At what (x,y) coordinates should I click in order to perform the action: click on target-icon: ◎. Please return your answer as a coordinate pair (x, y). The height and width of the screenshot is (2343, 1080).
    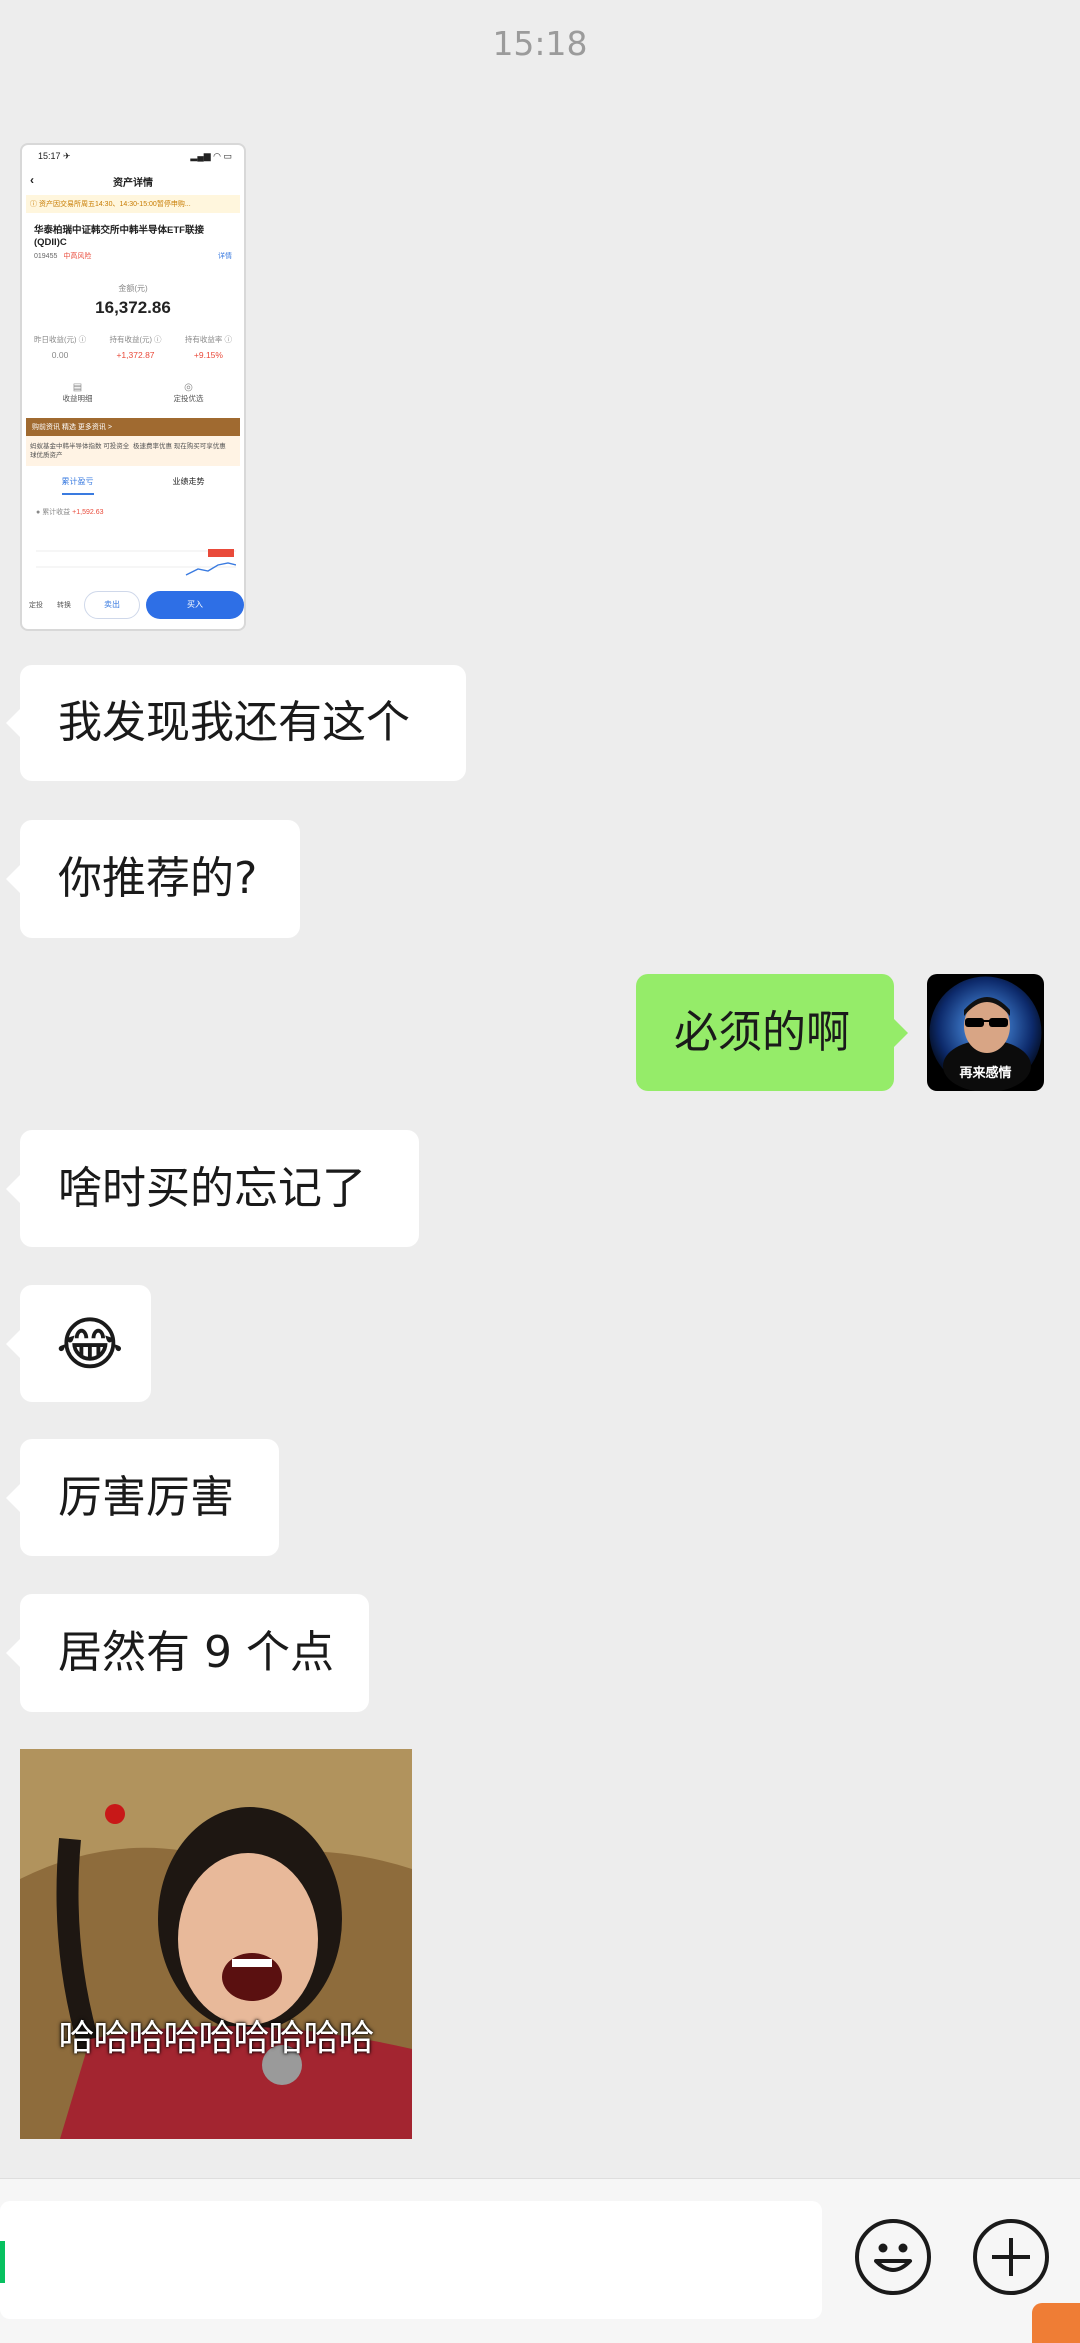
    Looking at the image, I should click on (188, 387).